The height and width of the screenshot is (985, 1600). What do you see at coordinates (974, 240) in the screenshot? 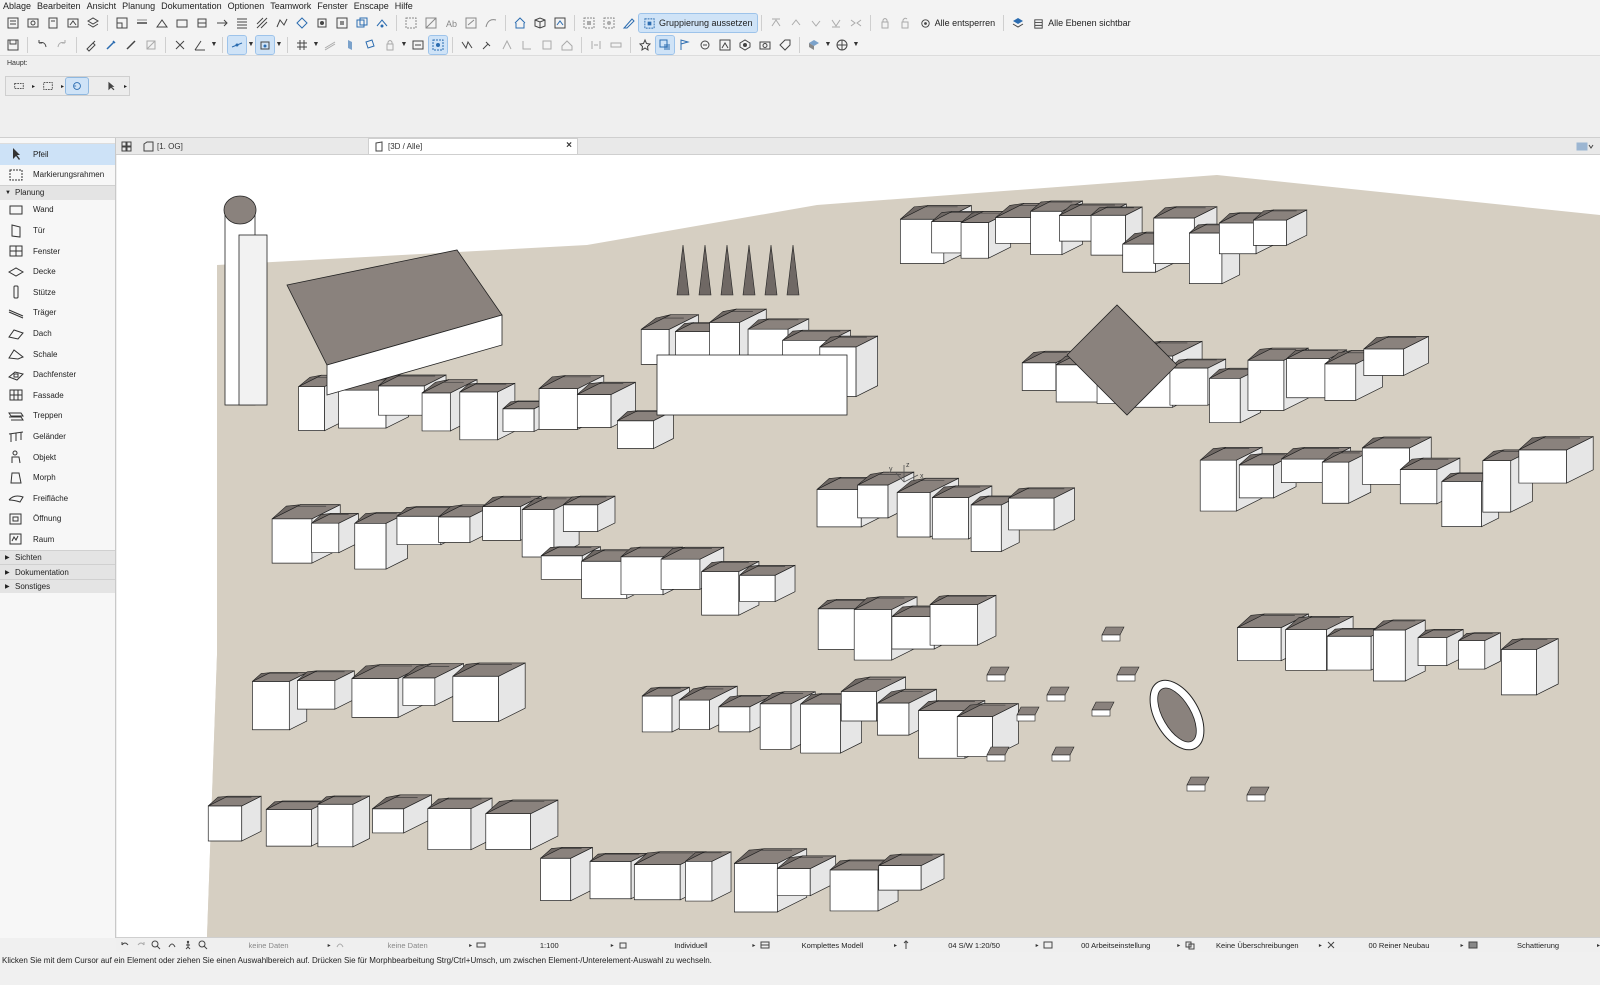
I see `building-17-wall` at bounding box center [974, 240].